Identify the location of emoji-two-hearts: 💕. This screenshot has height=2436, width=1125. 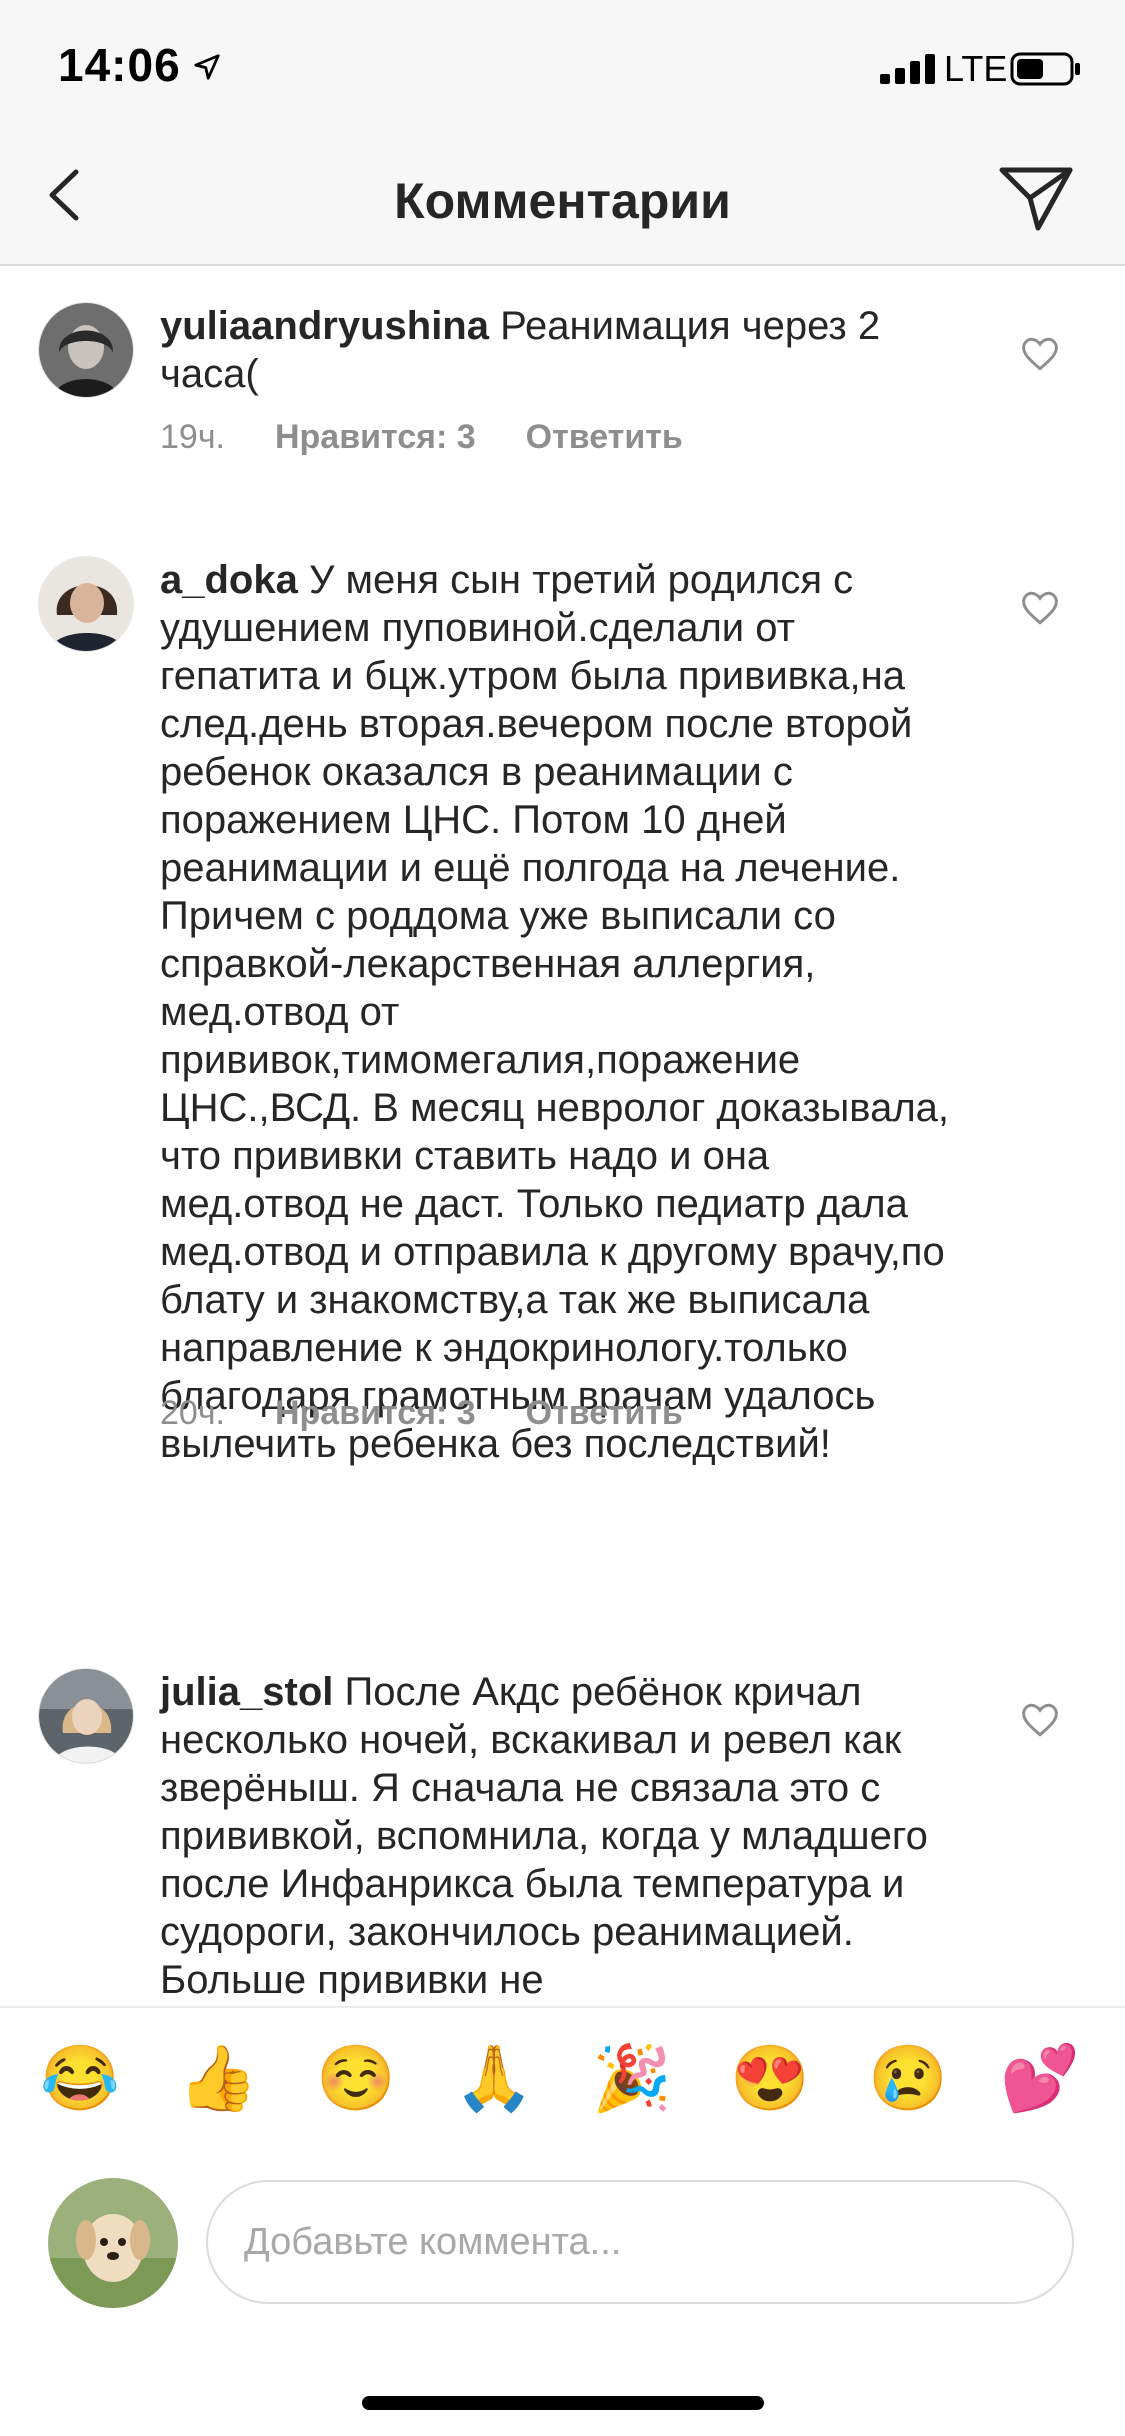
(1040, 2078).